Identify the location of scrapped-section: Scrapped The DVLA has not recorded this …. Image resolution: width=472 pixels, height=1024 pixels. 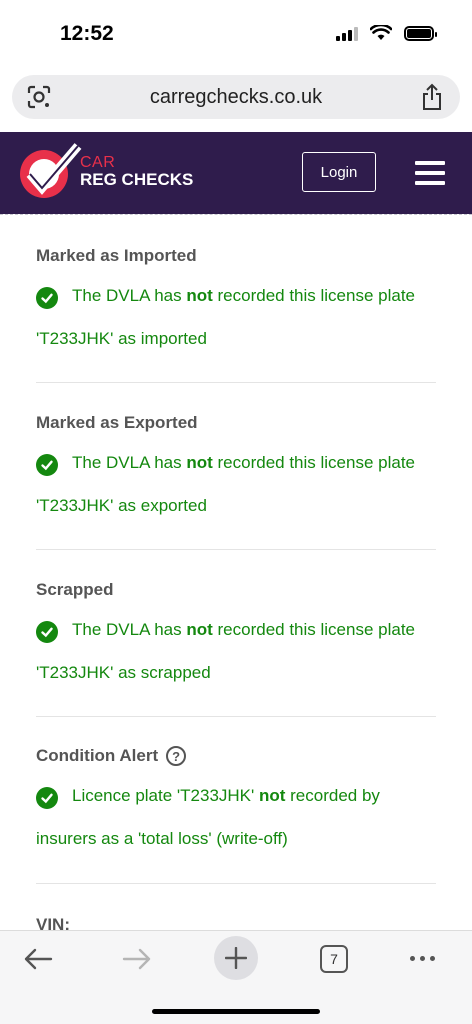
(236, 637).